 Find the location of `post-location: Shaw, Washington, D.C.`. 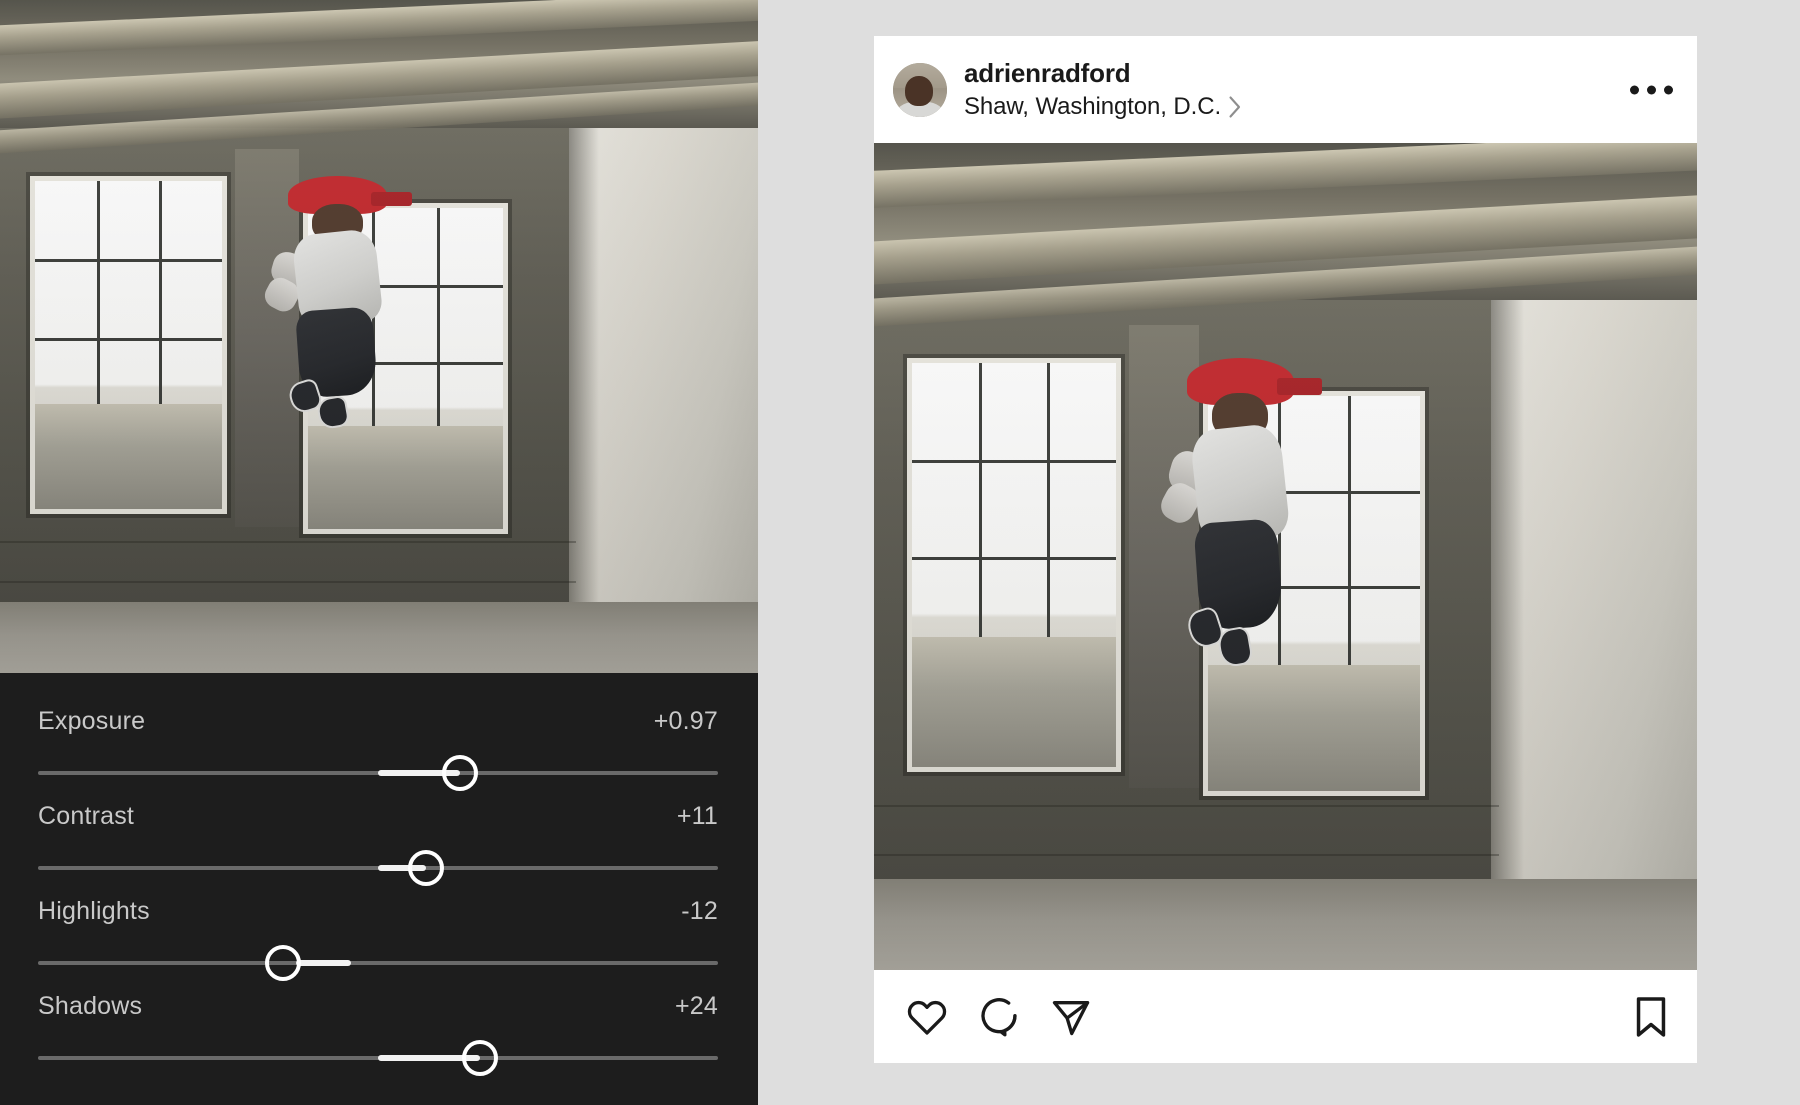

post-location: Shaw, Washington, D.C. is located at coordinates (1093, 107).